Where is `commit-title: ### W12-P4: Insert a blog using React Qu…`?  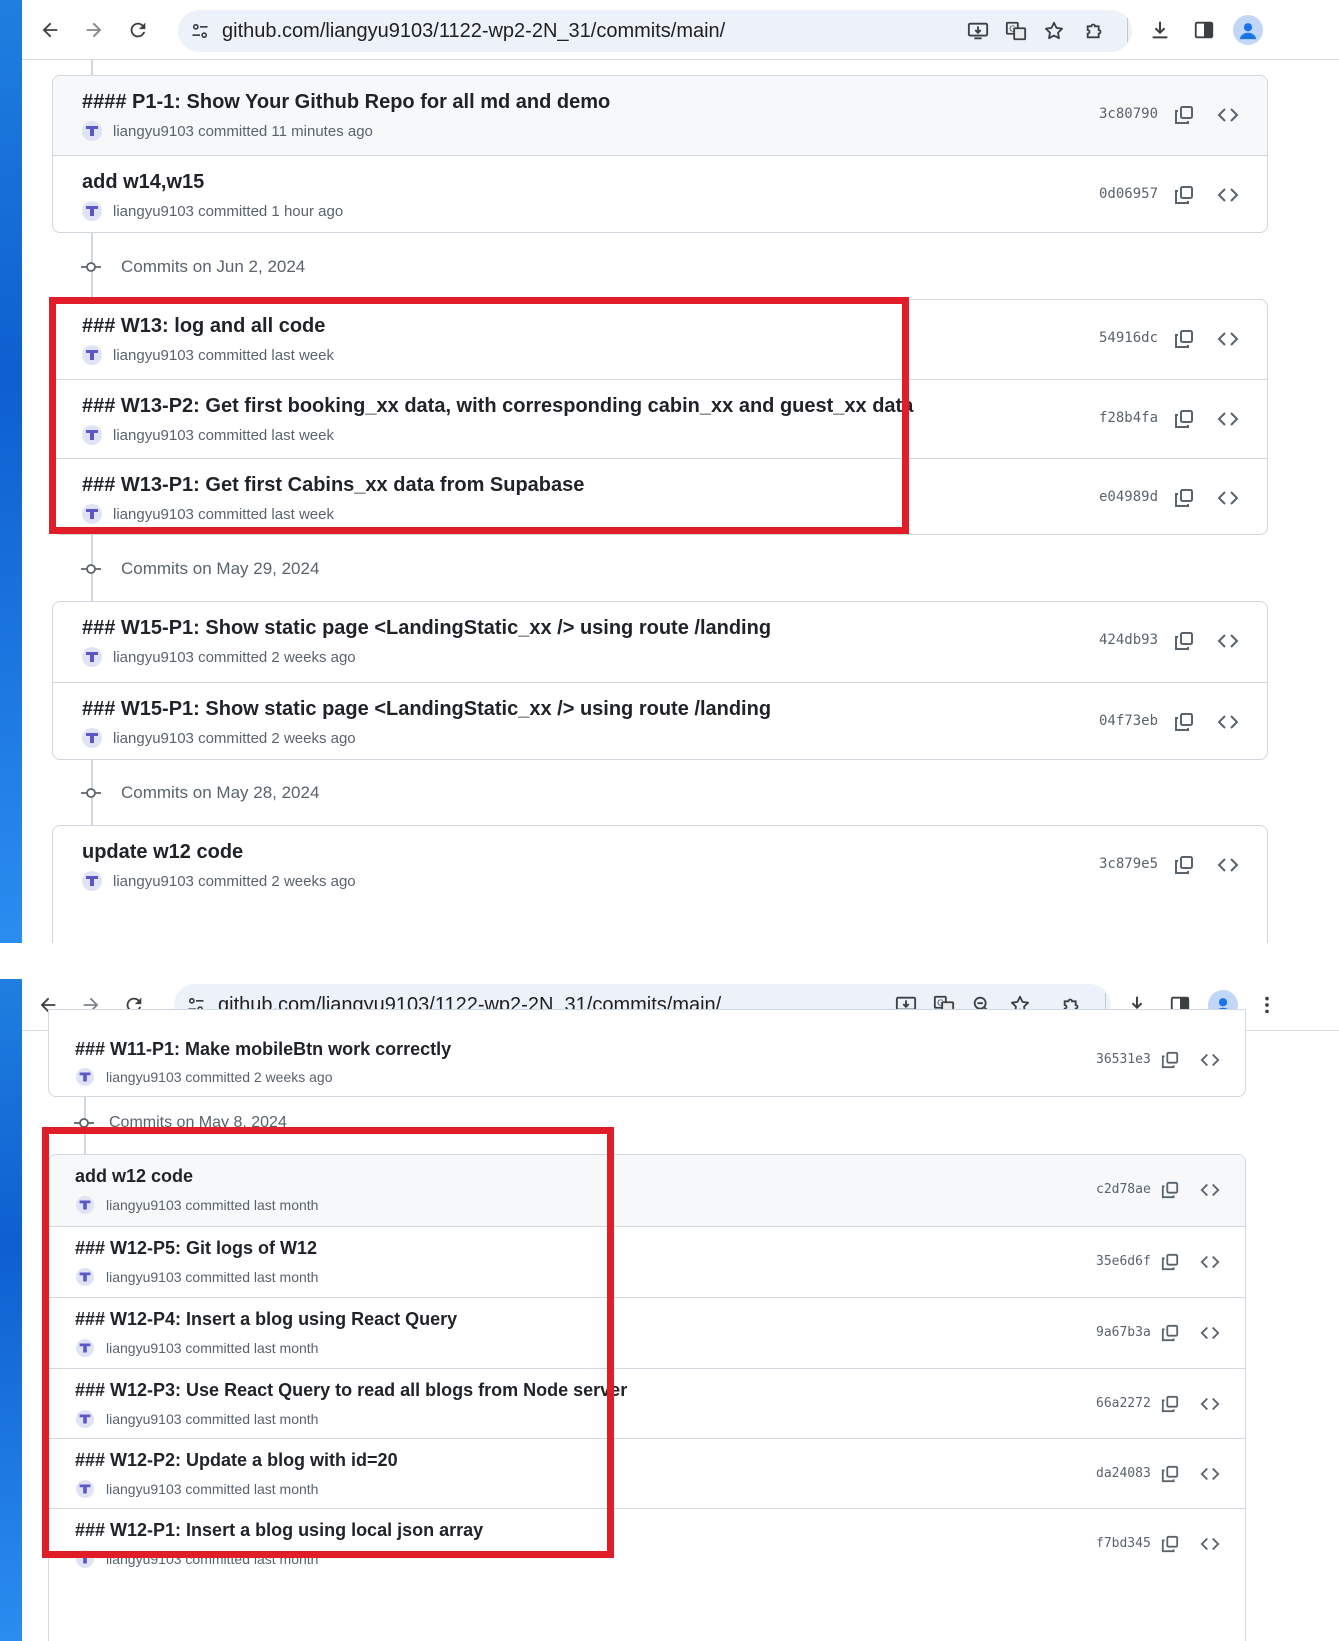
commit-title: ### W12-P4: Insert a blog using React Qu… is located at coordinates (266, 1319).